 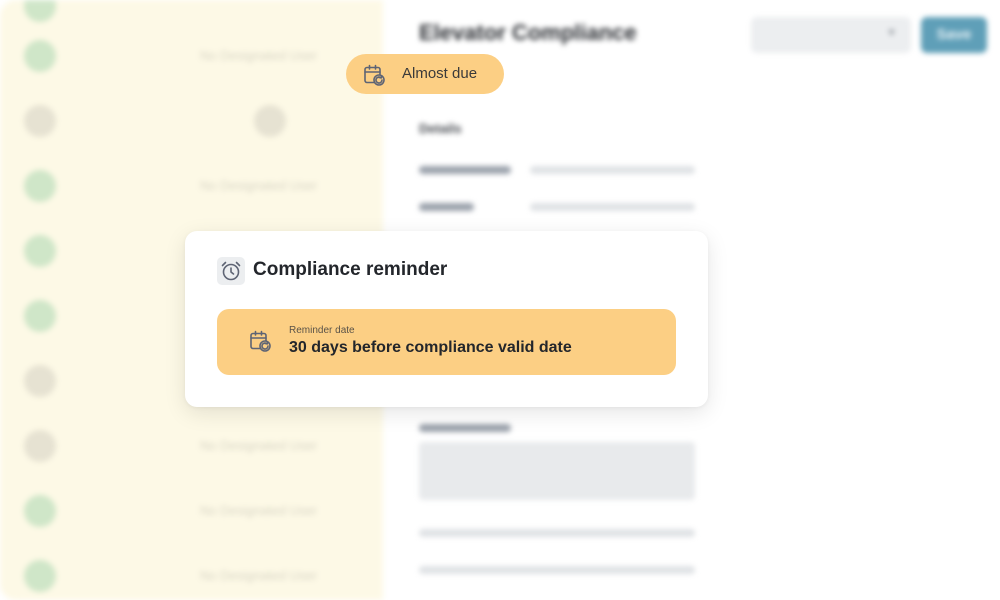 What do you see at coordinates (528, 32) in the screenshot?
I see `page-title: Elevator Compliance` at bounding box center [528, 32].